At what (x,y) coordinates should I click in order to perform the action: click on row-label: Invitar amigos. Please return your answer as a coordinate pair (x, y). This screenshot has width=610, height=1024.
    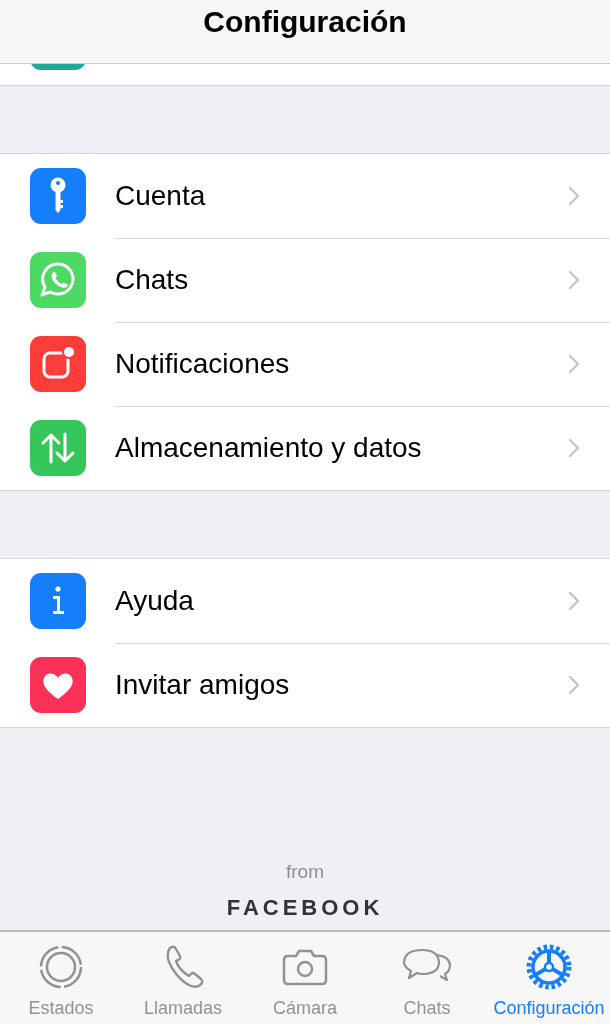
    Looking at the image, I should click on (202, 685).